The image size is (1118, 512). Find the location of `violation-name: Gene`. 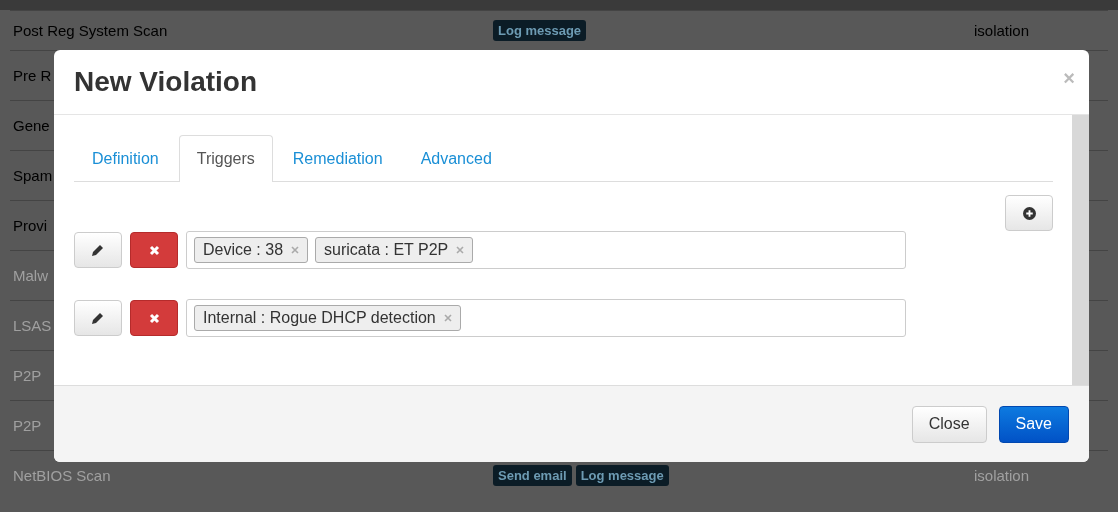

violation-name: Gene is located at coordinates (31, 125).